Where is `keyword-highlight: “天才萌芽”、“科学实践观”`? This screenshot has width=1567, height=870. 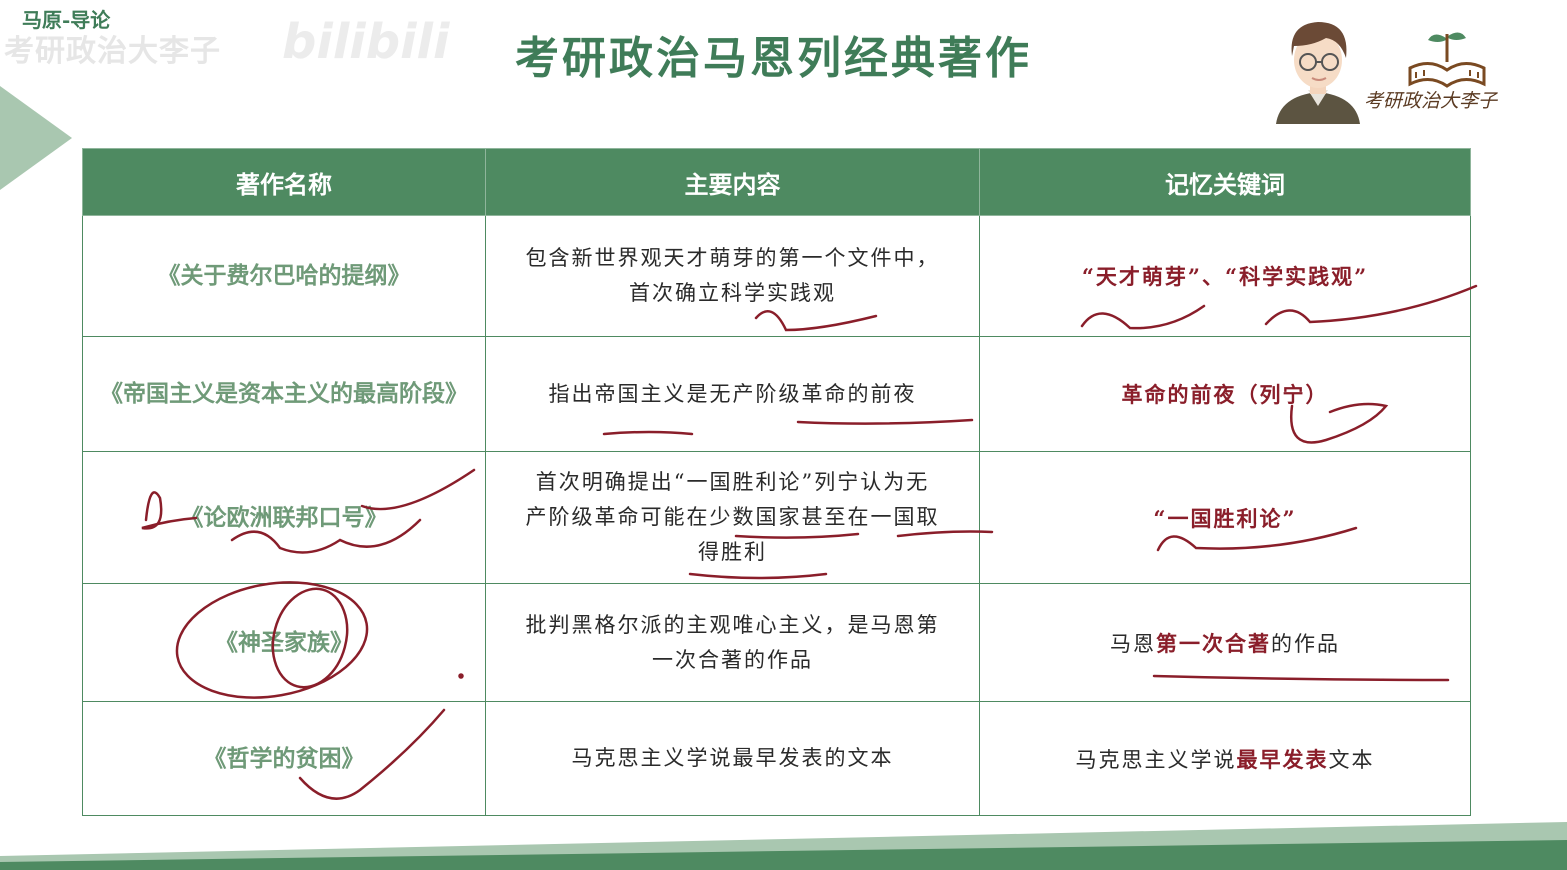 keyword-highlight: “天才萌芽”、“科学实践观” is located at coordinates (1225, 276).